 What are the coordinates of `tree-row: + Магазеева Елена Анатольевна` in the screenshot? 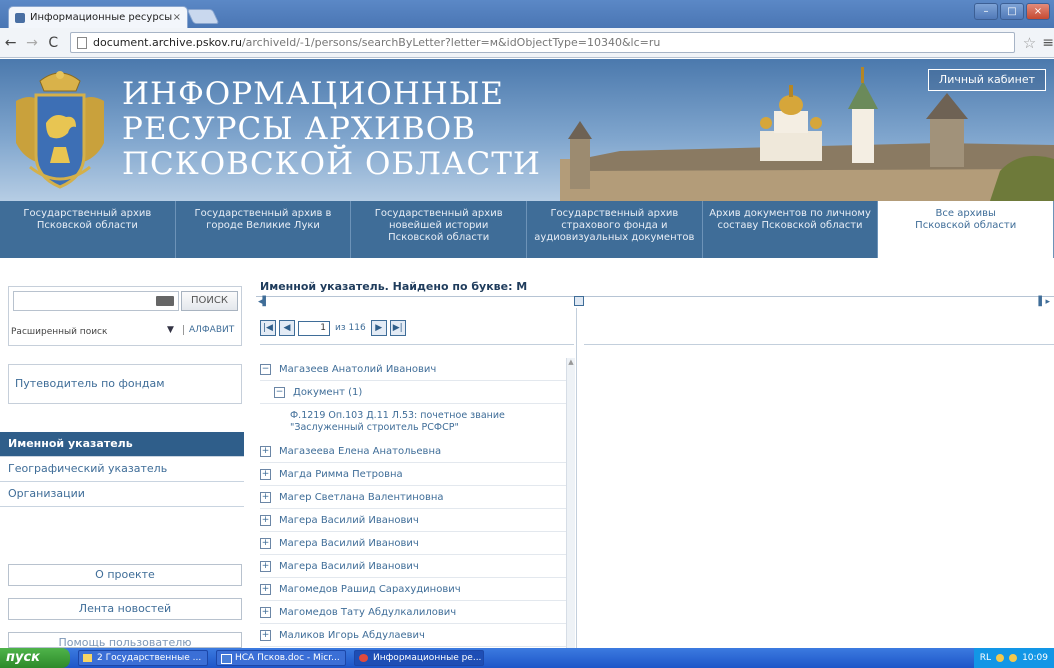 It's located at (413, 451).